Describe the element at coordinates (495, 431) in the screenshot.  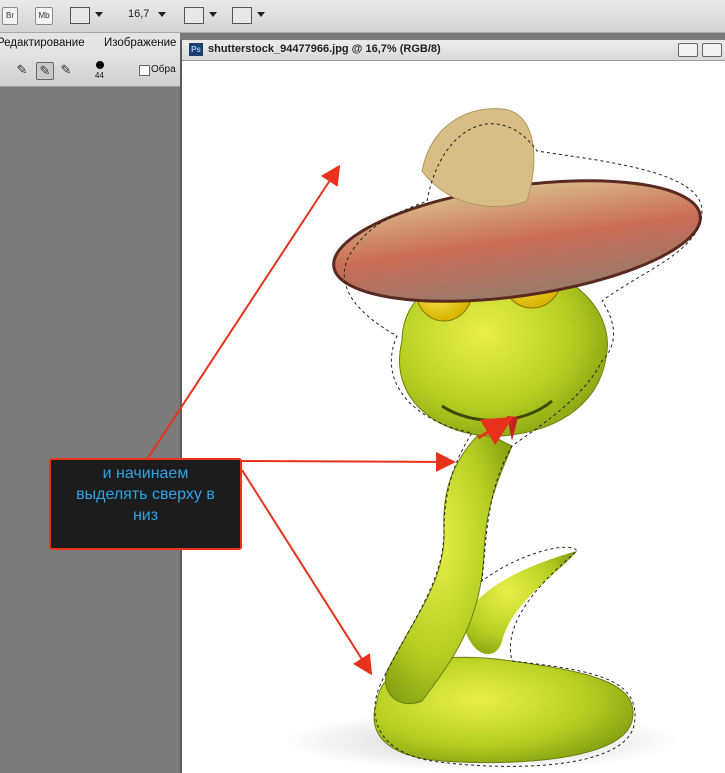
I see `arrow-to-tongue` at that location.